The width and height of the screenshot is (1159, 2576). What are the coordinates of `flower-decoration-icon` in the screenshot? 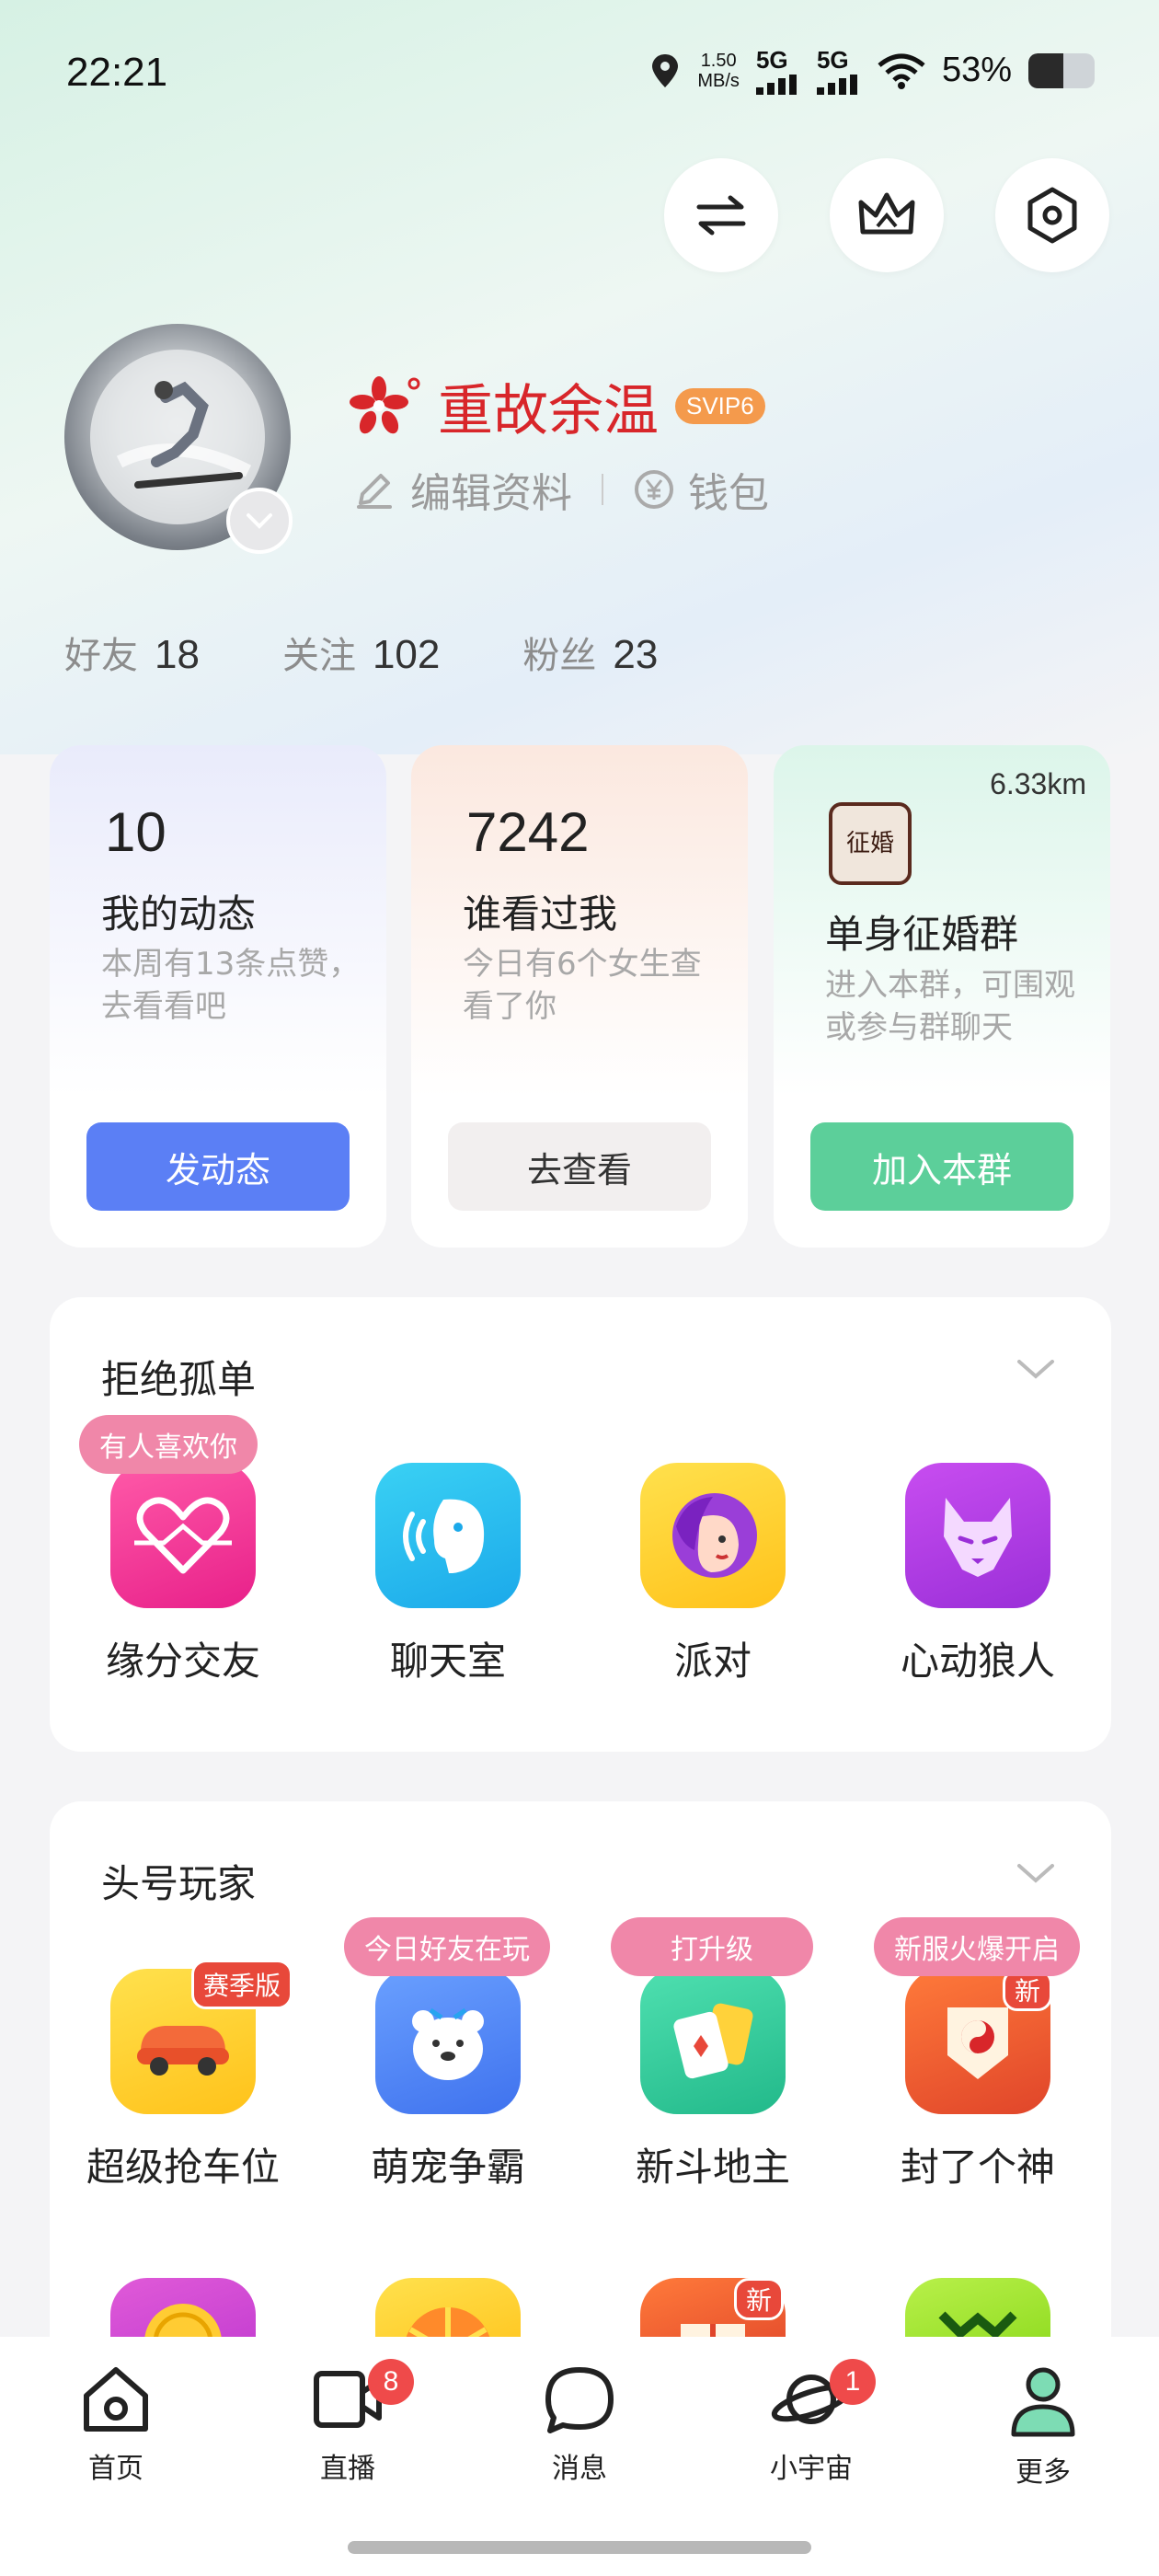 It's located at (385, 404).